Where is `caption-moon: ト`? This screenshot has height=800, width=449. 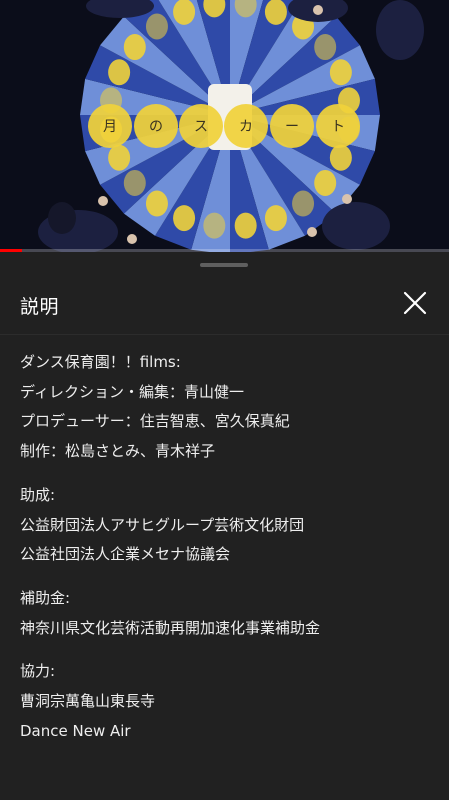 caption-moon: ト is located at coordinates (338, 126).